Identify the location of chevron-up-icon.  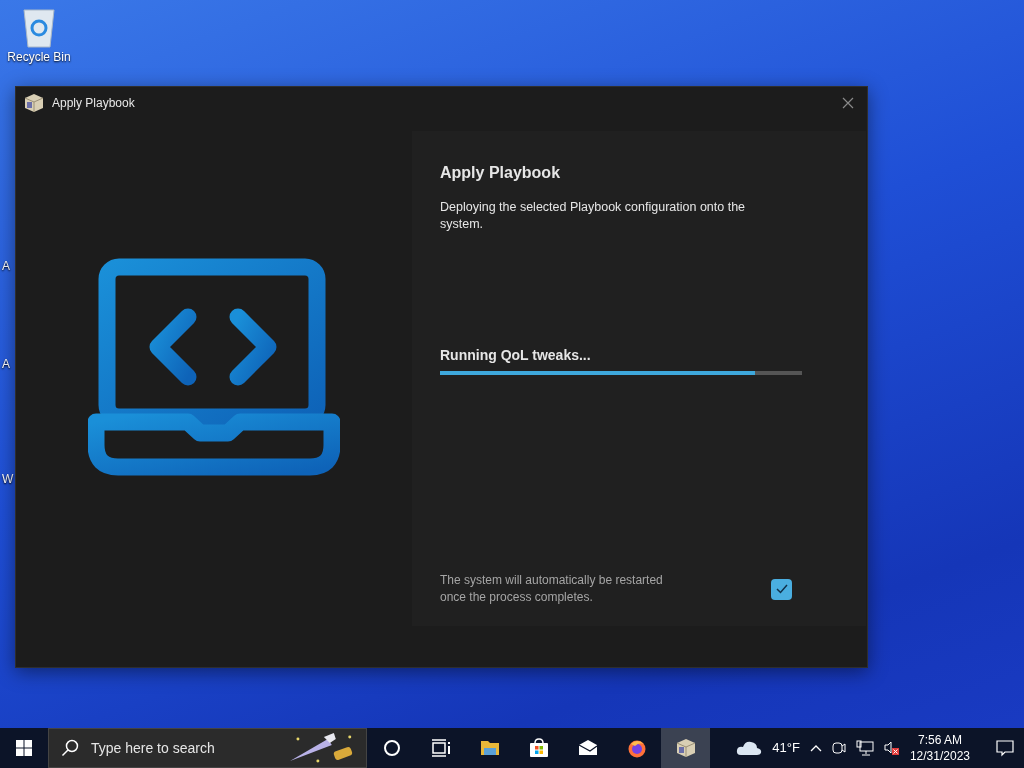
(815, 748).